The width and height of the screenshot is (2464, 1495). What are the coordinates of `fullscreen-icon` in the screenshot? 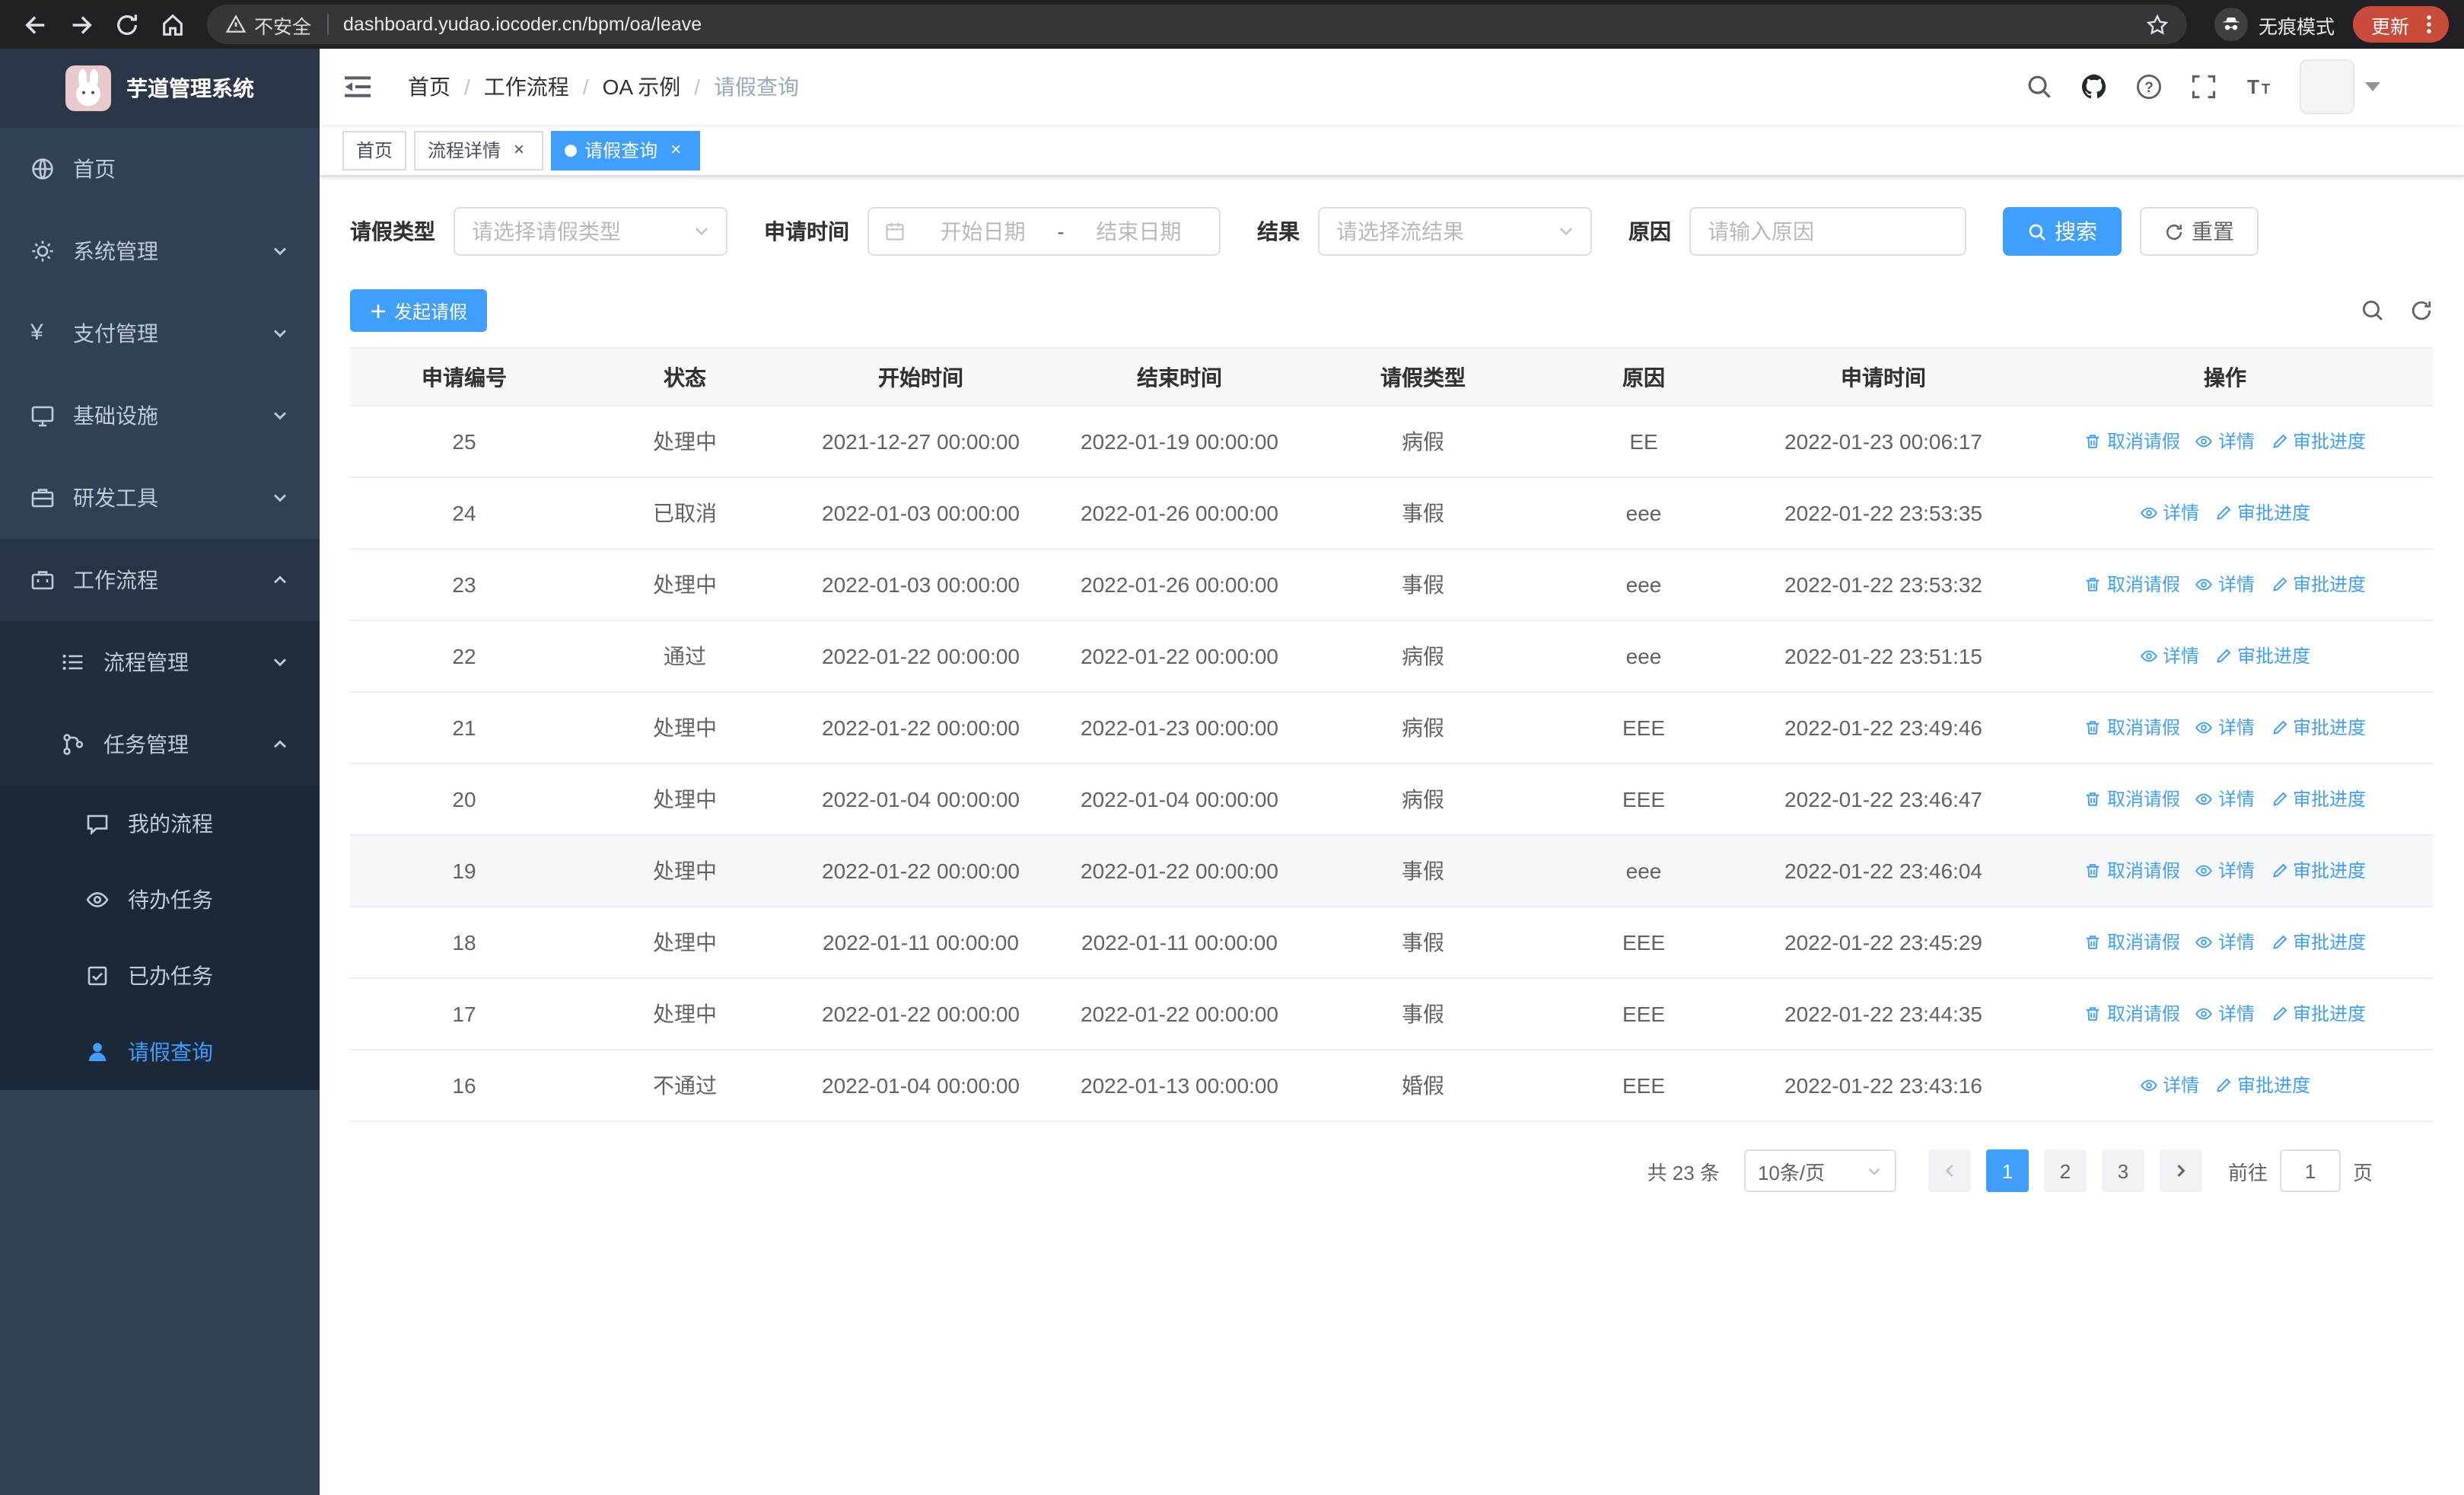 It's located at (2203, 87).